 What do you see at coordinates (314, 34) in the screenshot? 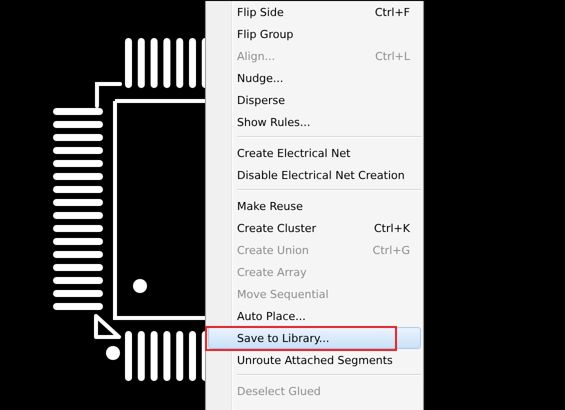
I see `menu-item: Flip Group` at bounding box center [314, 34].